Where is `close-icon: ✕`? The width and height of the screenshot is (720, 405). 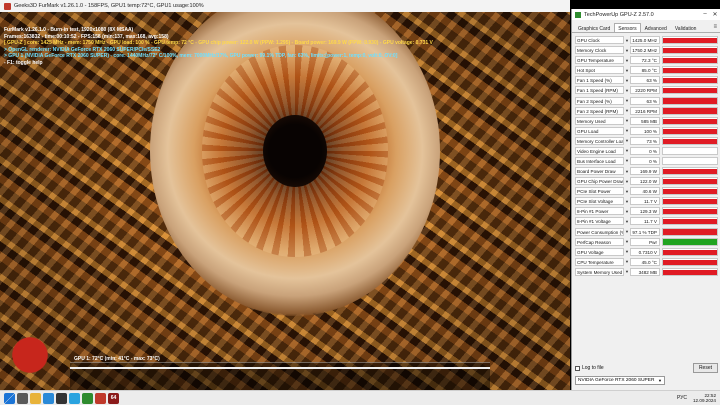 close-icon: ✕ is located at coordinates (715, 14).